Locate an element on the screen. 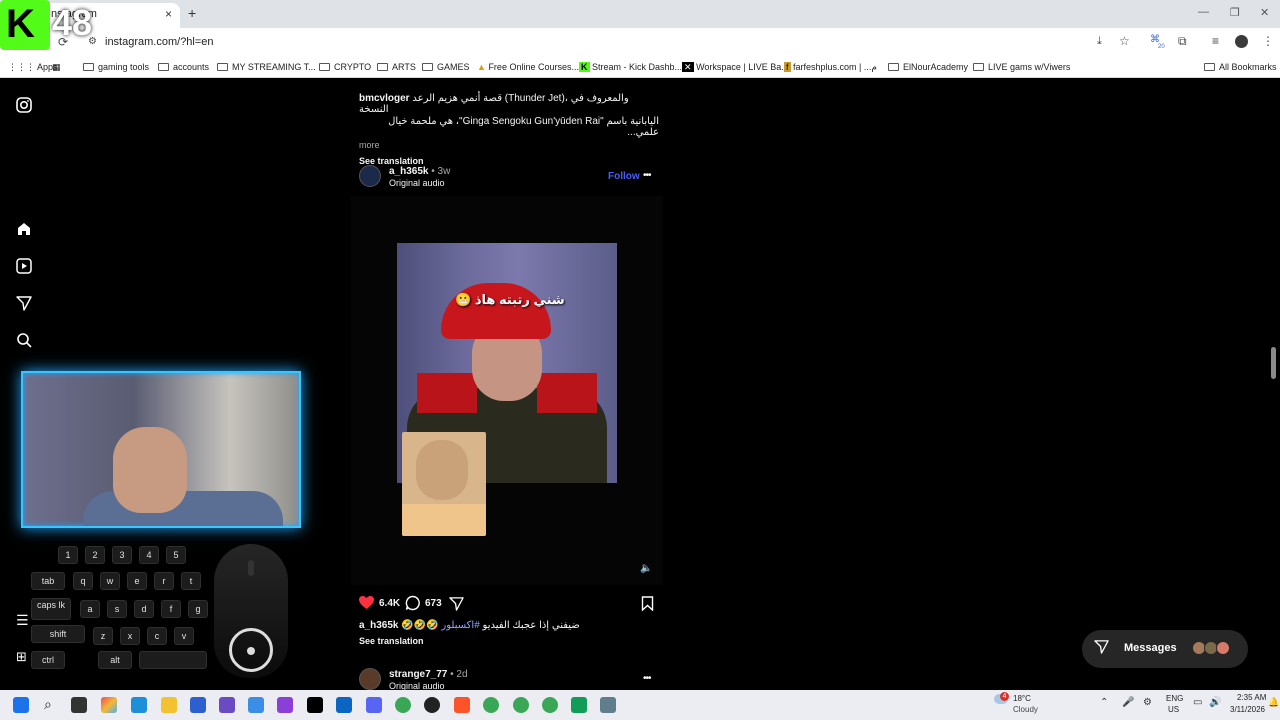 This screenshot has height=720, width=1280. post3-time: • 2d is located at coordinates (459, 674).